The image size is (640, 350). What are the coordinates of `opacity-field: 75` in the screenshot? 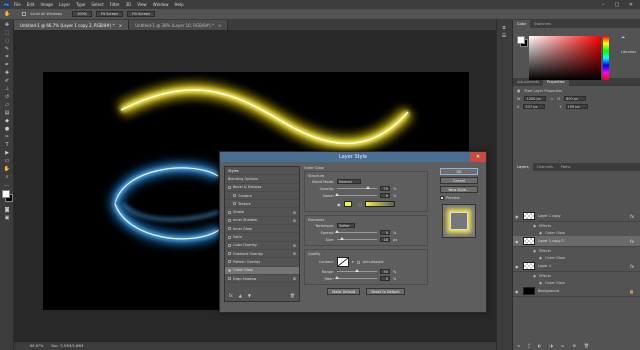 It's located at (385, 188).